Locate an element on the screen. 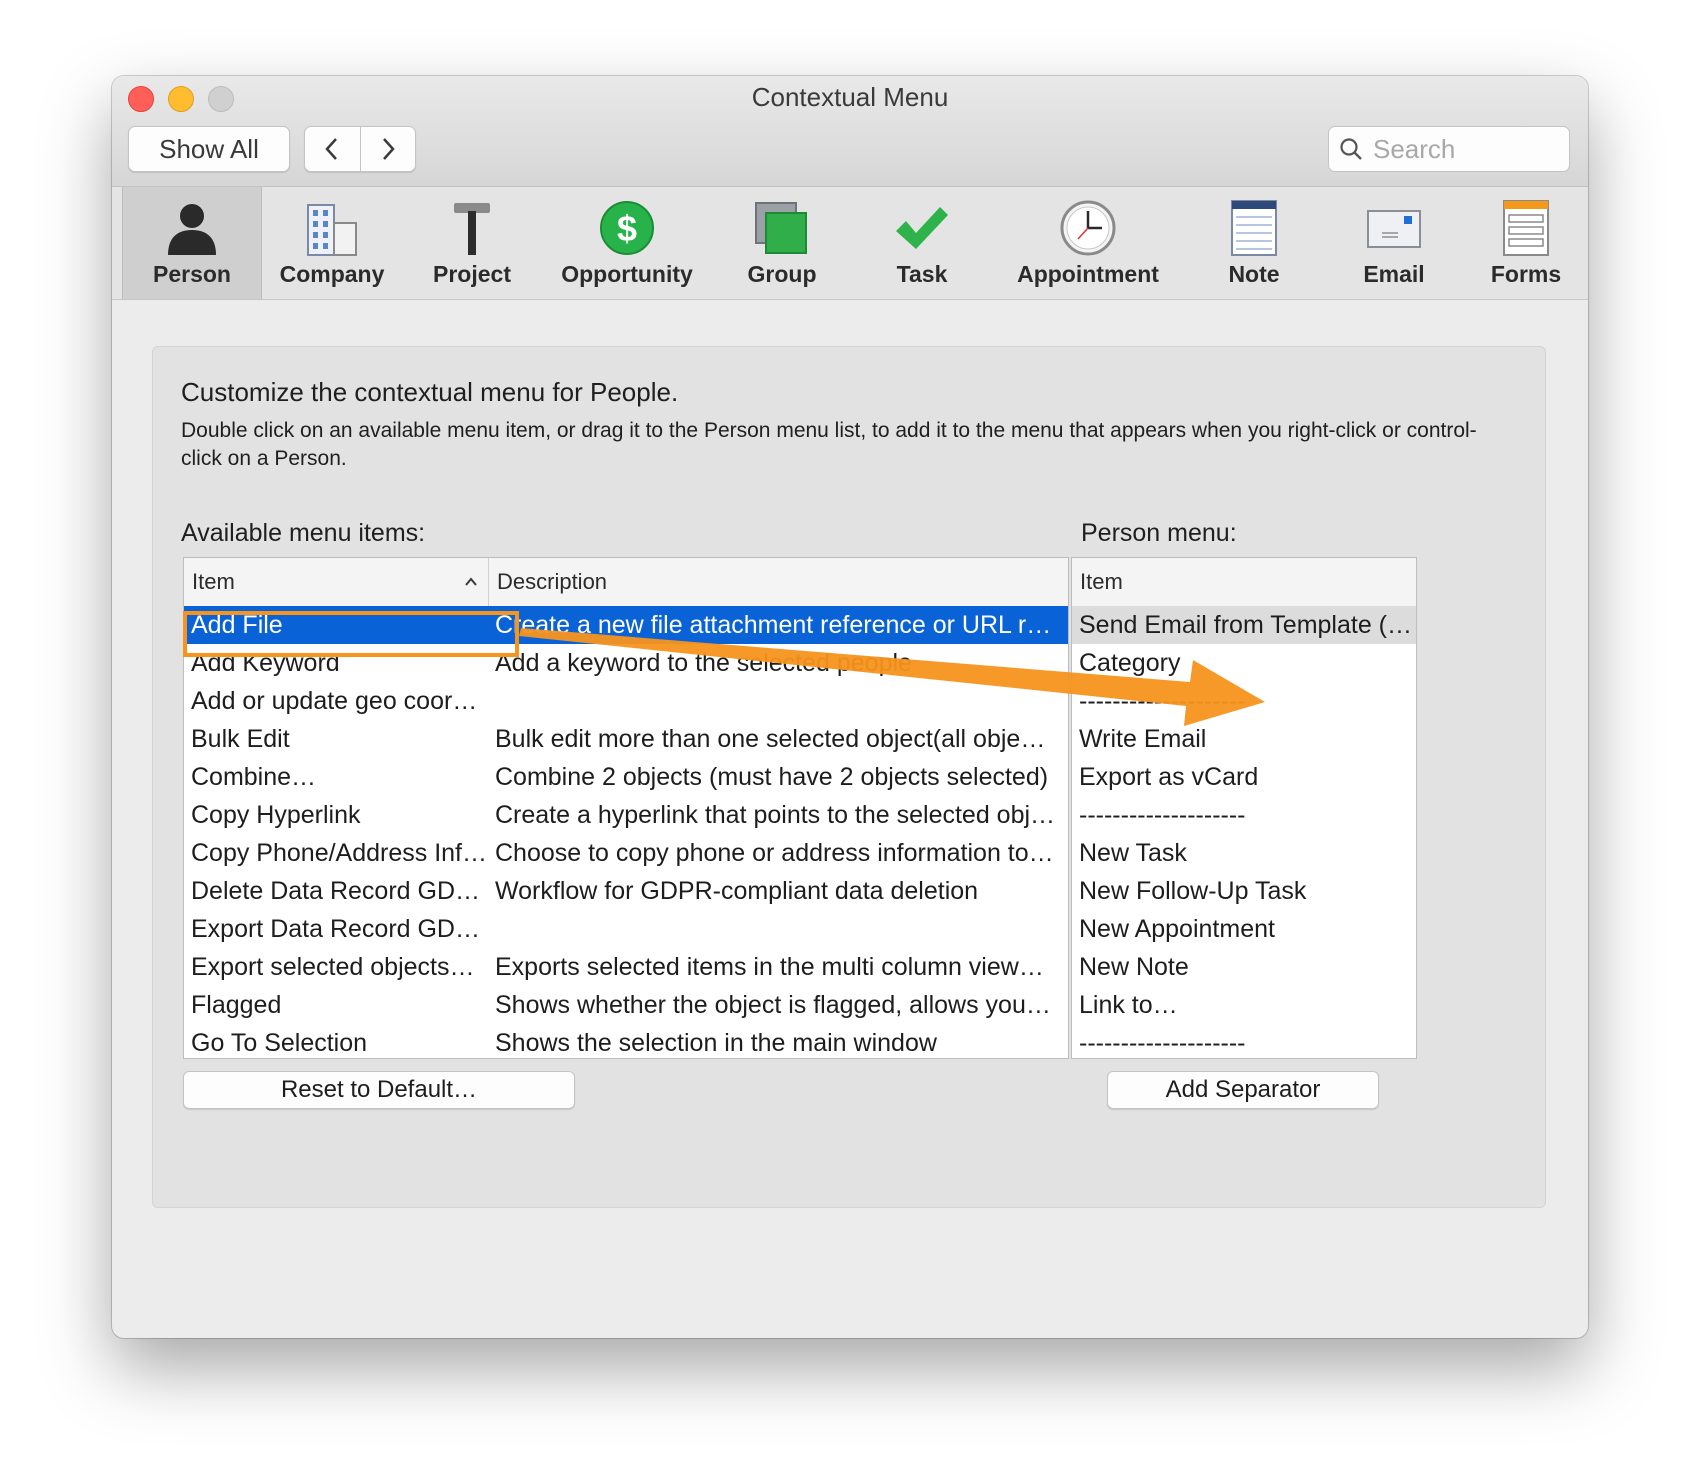  chevron-right-icon is located at coordinates (388, 149).